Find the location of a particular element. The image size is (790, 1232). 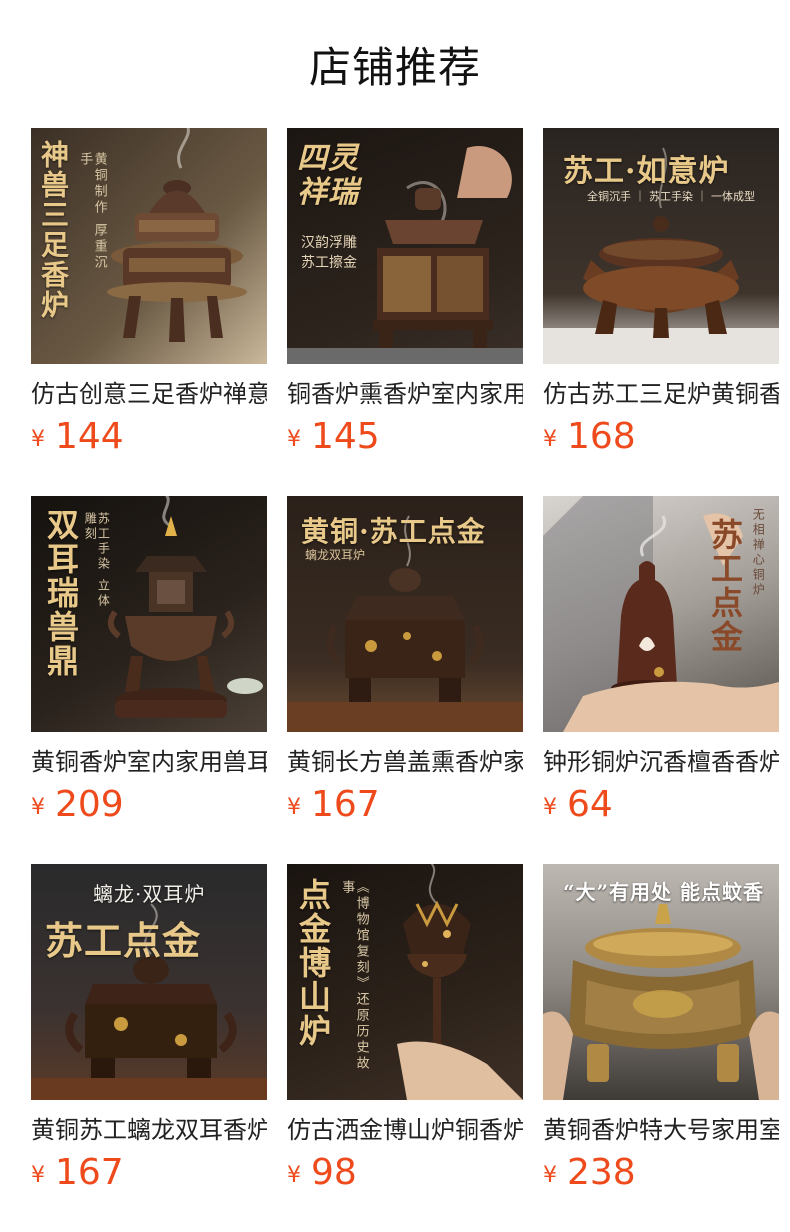

product-price: ¥168 is located at coordinates (589, 438).